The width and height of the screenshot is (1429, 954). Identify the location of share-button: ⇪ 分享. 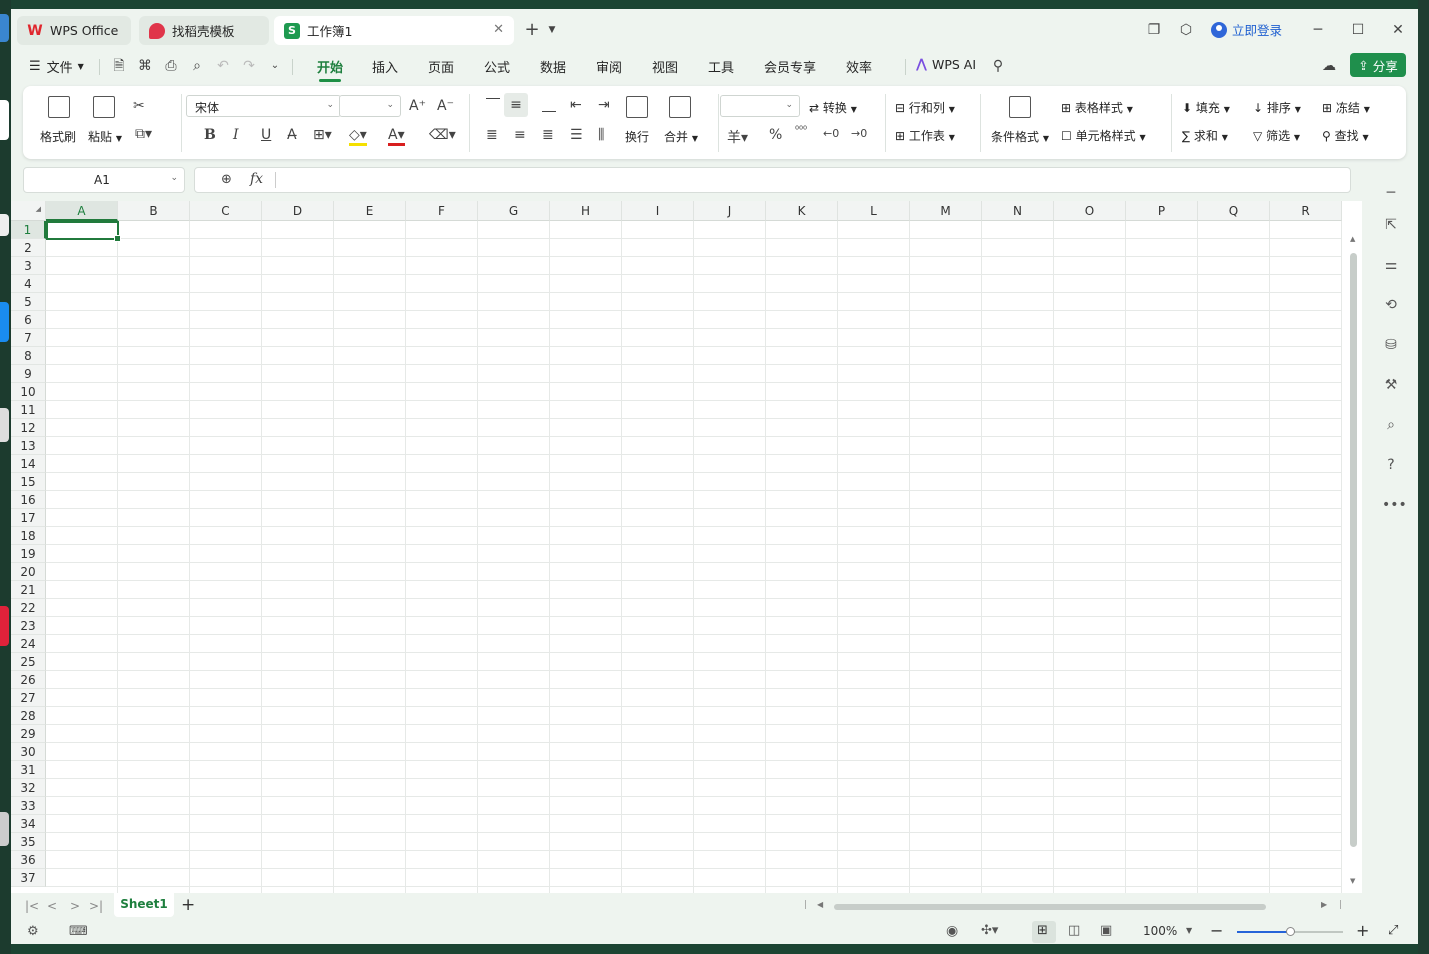
(1378, 65).